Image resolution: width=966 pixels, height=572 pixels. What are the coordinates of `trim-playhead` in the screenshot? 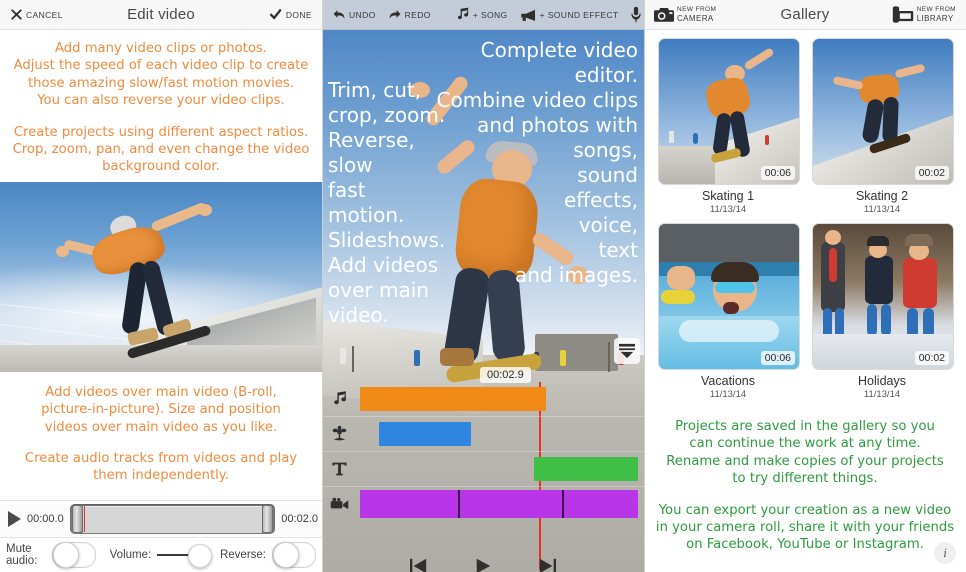 It's located at (84, 519).